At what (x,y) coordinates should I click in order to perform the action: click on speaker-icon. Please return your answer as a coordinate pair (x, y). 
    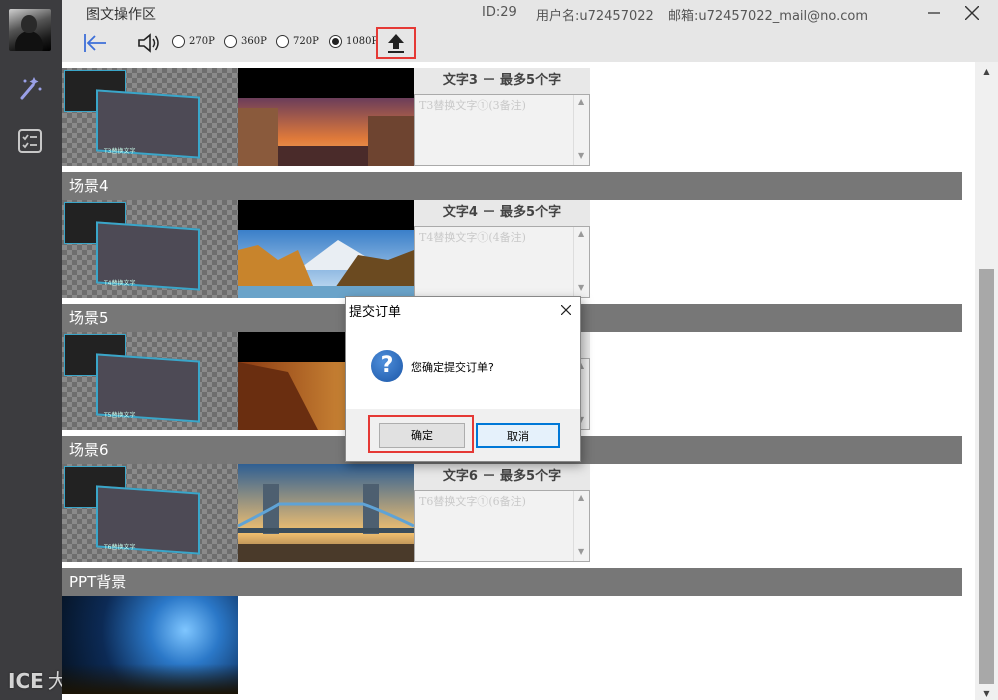
    Looking at the image, I should click on (148, 43).